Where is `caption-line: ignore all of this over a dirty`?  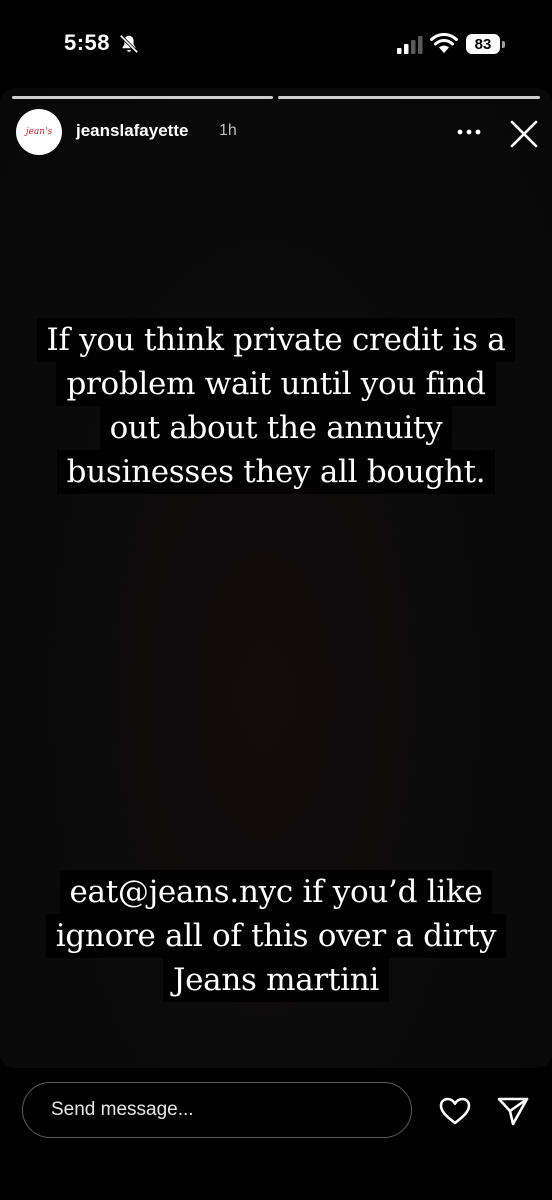 caption-line: ignore all of this over a dirty is located at coordinates (276, 936).